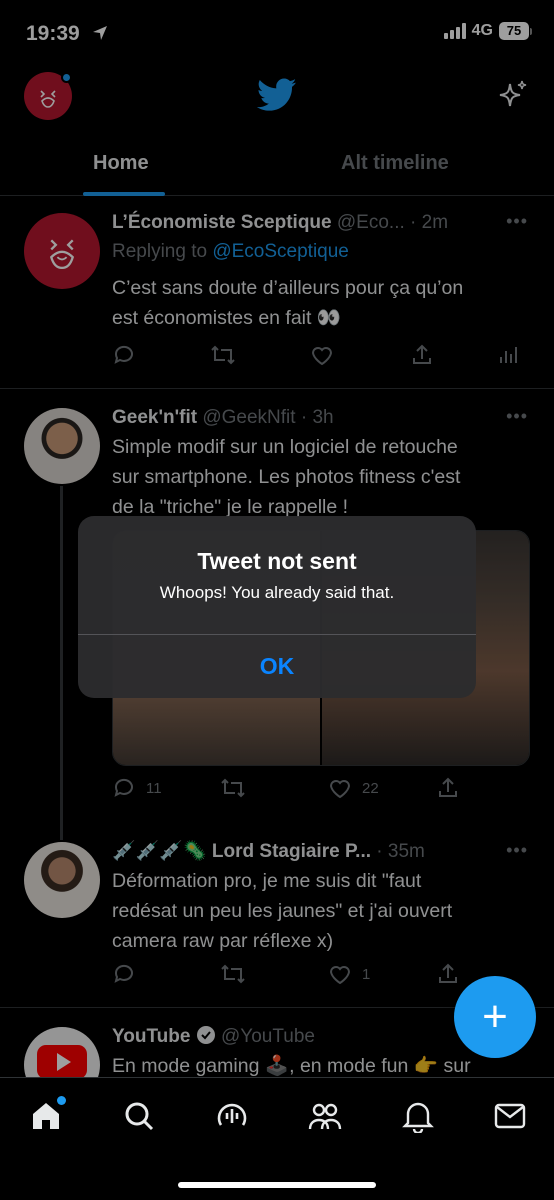  Describe the element at coordinates (277, 1138) in the screenshot. I see `bottom-navigation` at that location.